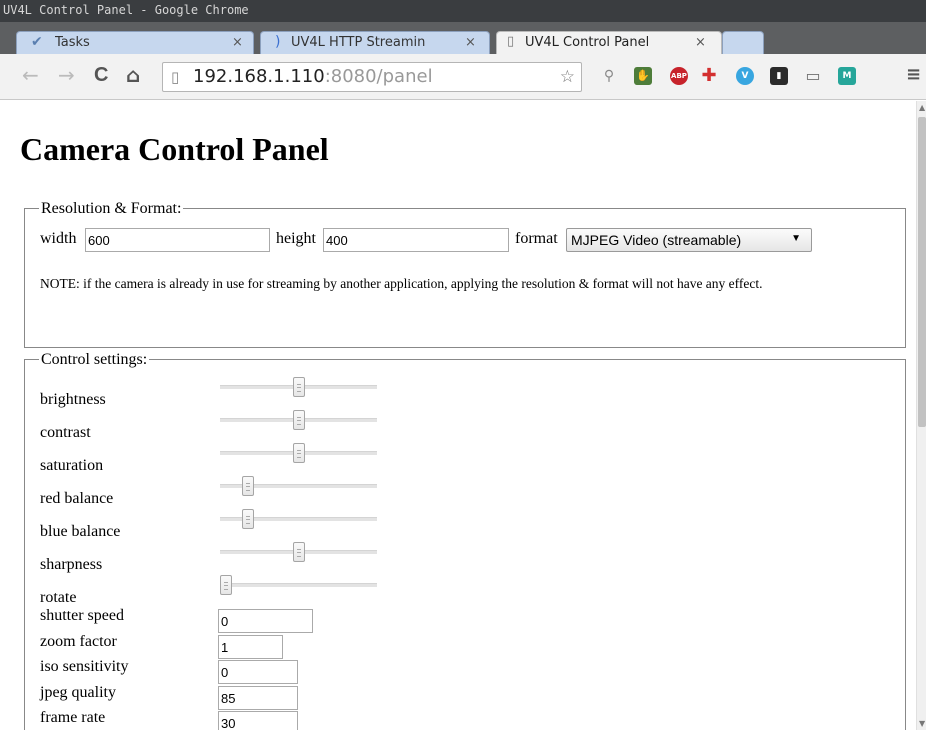  I want to click on format-select: MJPEG Video (streamable) ▼, so click(689, 240).